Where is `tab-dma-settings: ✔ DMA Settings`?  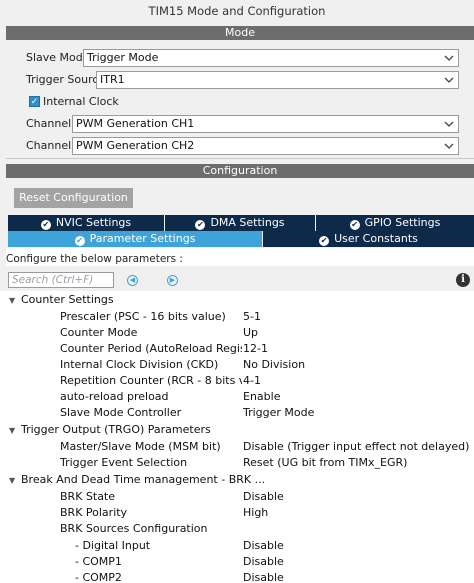
tab-dma-settings: ✔ DMA Settings is located at coordinates (240, 223).